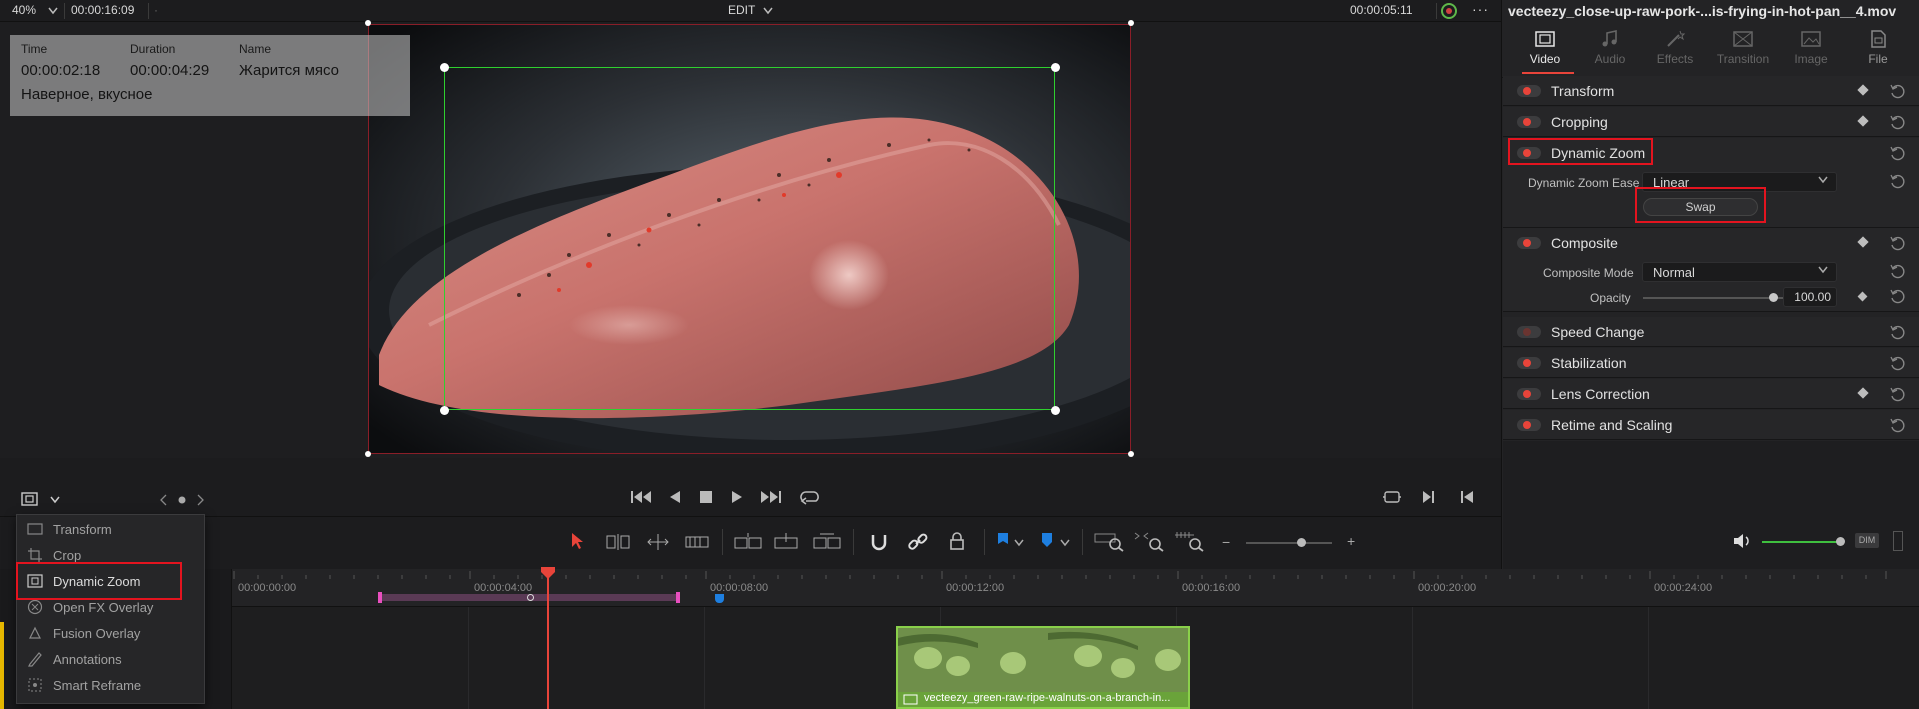  What do you see at coordinates (1711, 394) in the screenshot?
I see `section-lens-correction: Lens Correction` at bounding box center [1711, 394].